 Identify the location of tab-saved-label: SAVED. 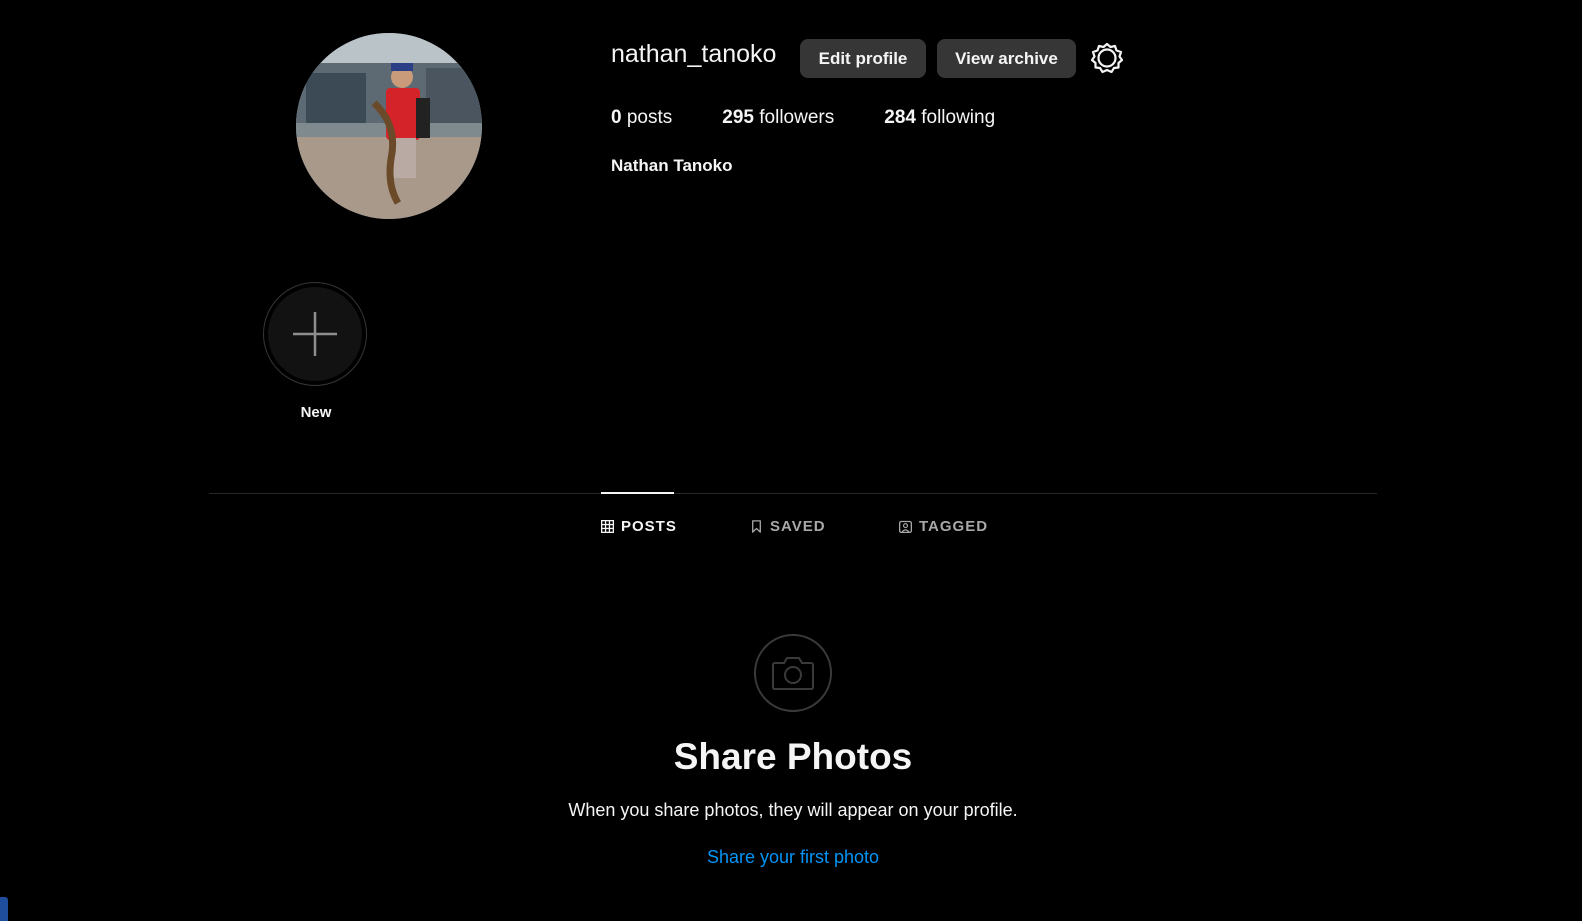
(798, 526).